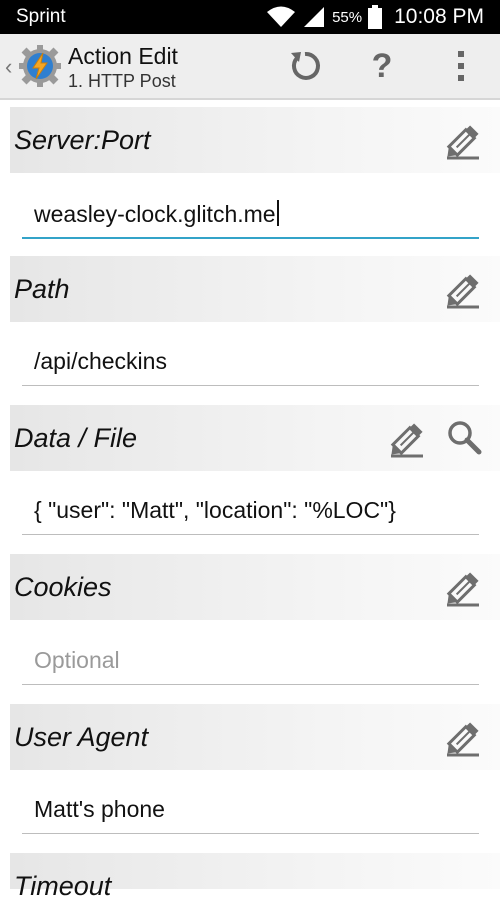  Describe the element at coordinates (215, 510) in the screenshot. I see `data-file-value: { "user": "Matt", "location": "%LOC"}` at that location.